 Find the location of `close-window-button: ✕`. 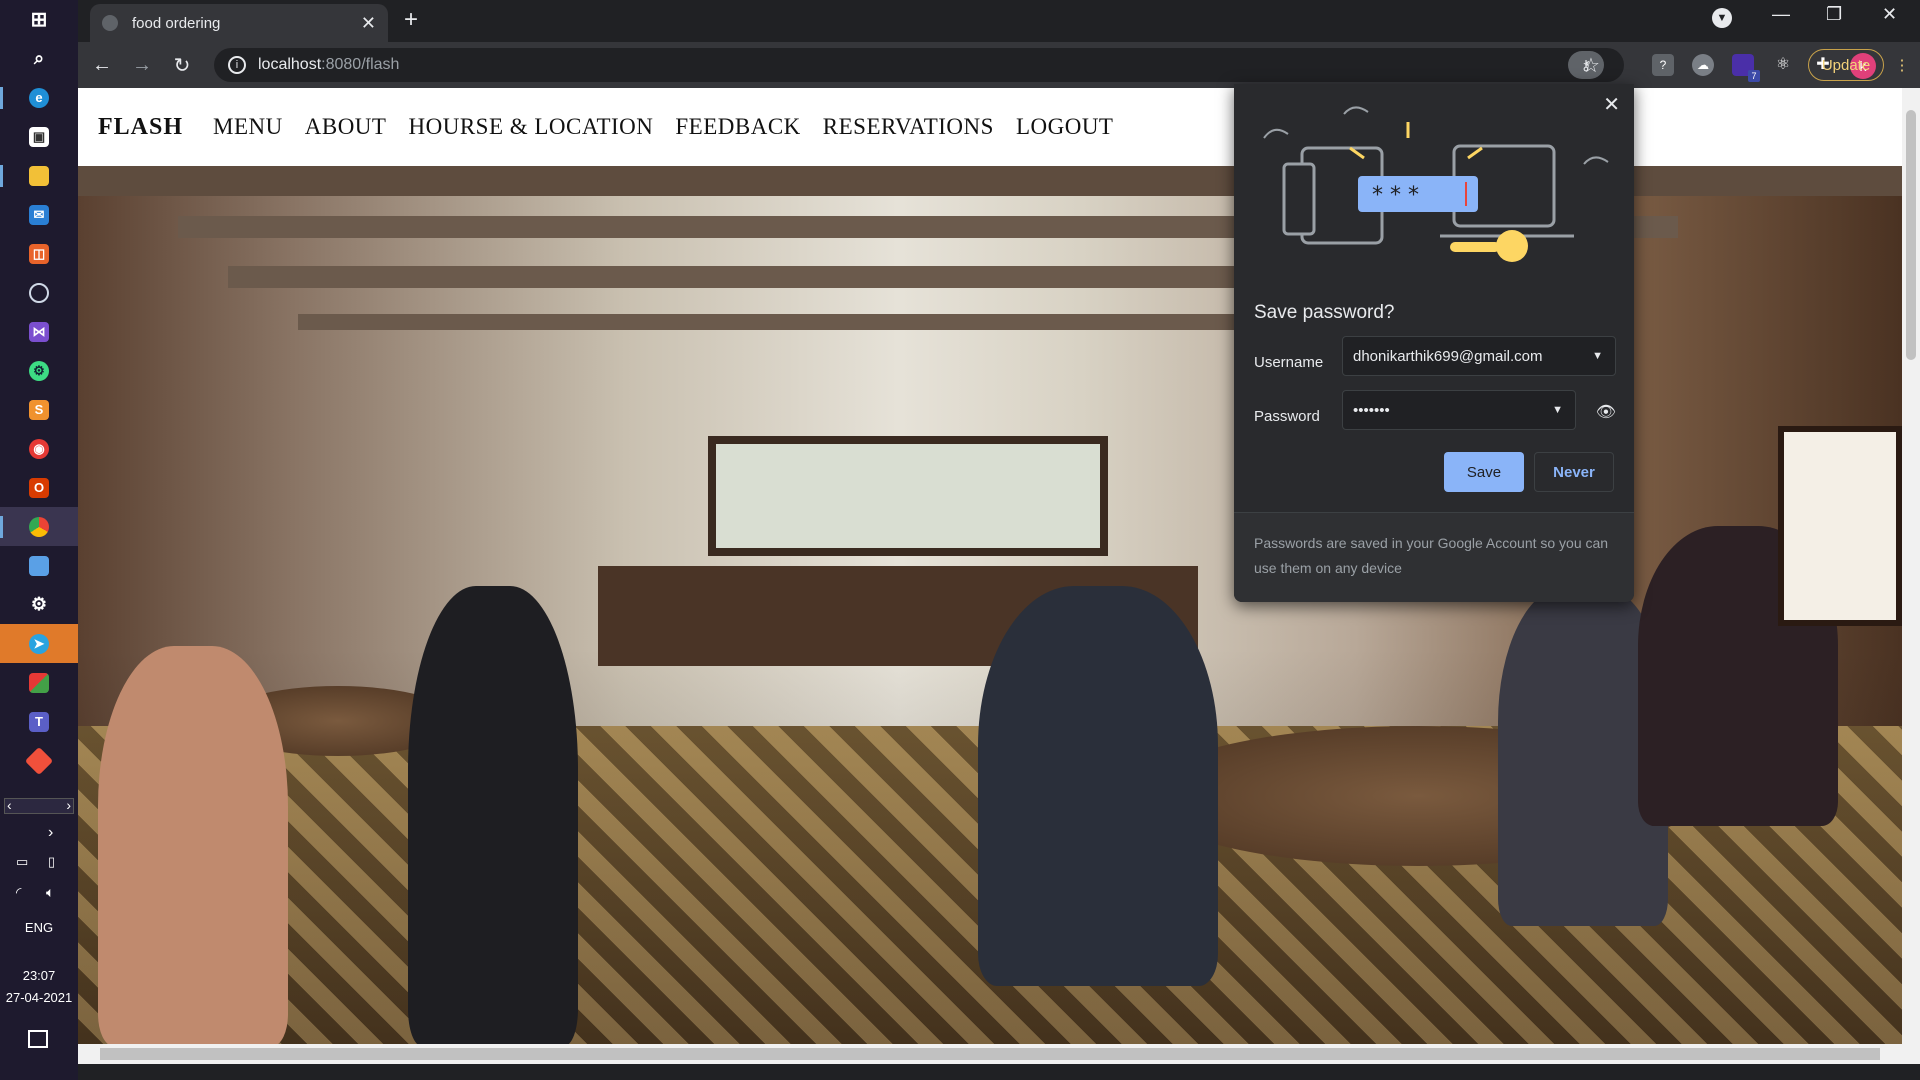

close-window-button: ✕ is located at coordinates (1889, 14).